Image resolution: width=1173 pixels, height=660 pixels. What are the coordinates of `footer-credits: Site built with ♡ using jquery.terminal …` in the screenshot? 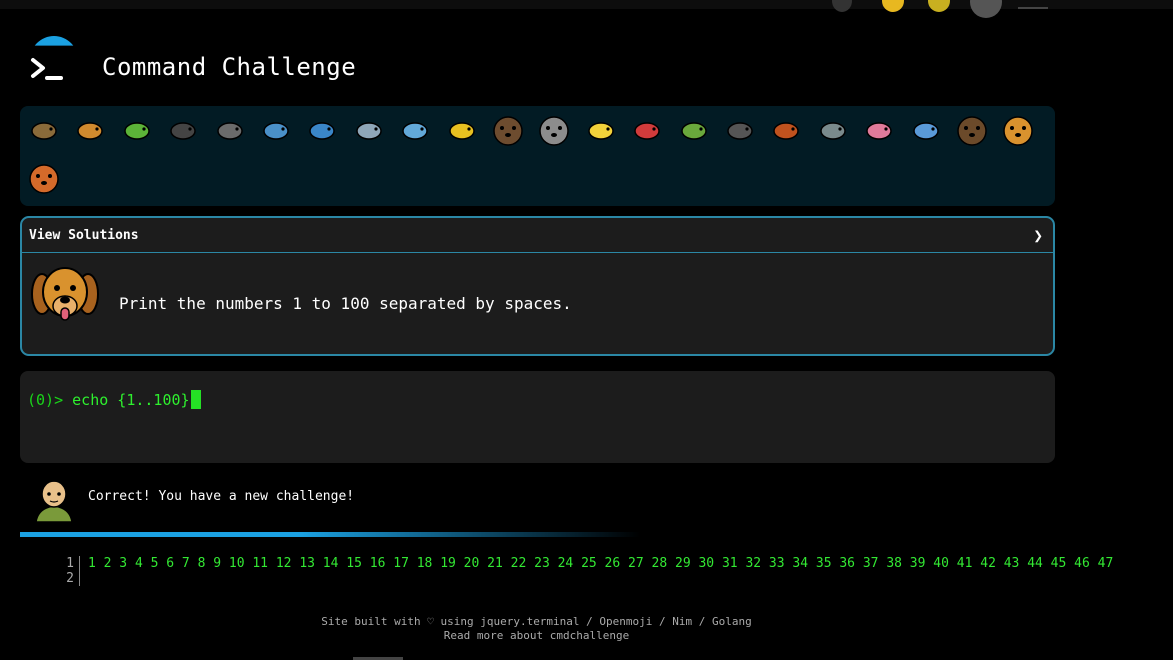 It's located at (536, 621).